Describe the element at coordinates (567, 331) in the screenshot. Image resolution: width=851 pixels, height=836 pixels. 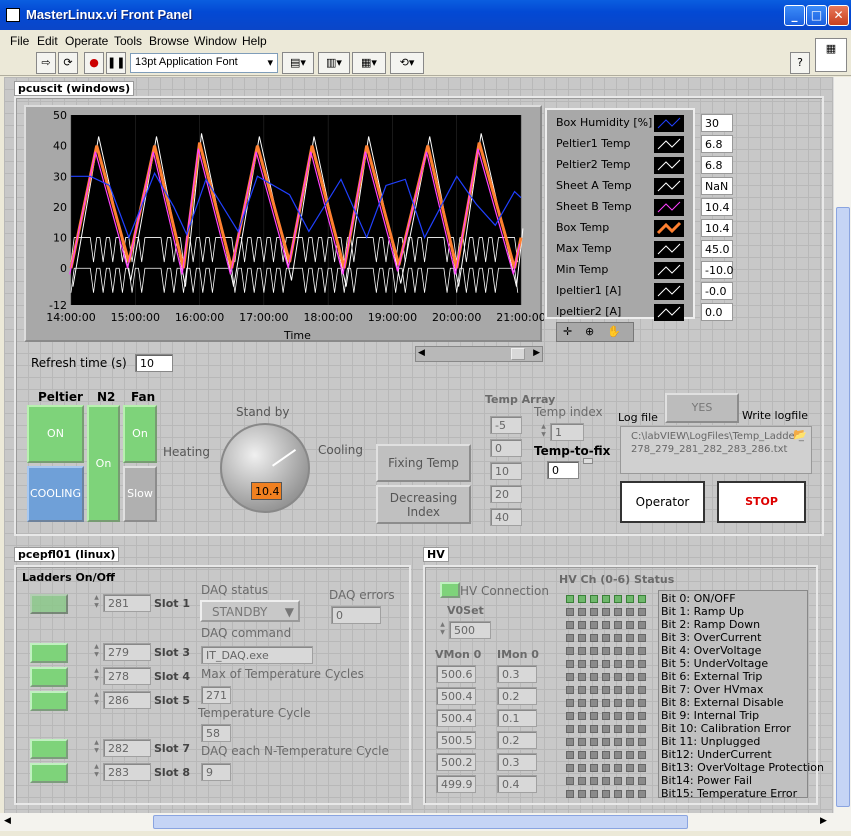
I see `crosshair-icon: ✛` at that location.